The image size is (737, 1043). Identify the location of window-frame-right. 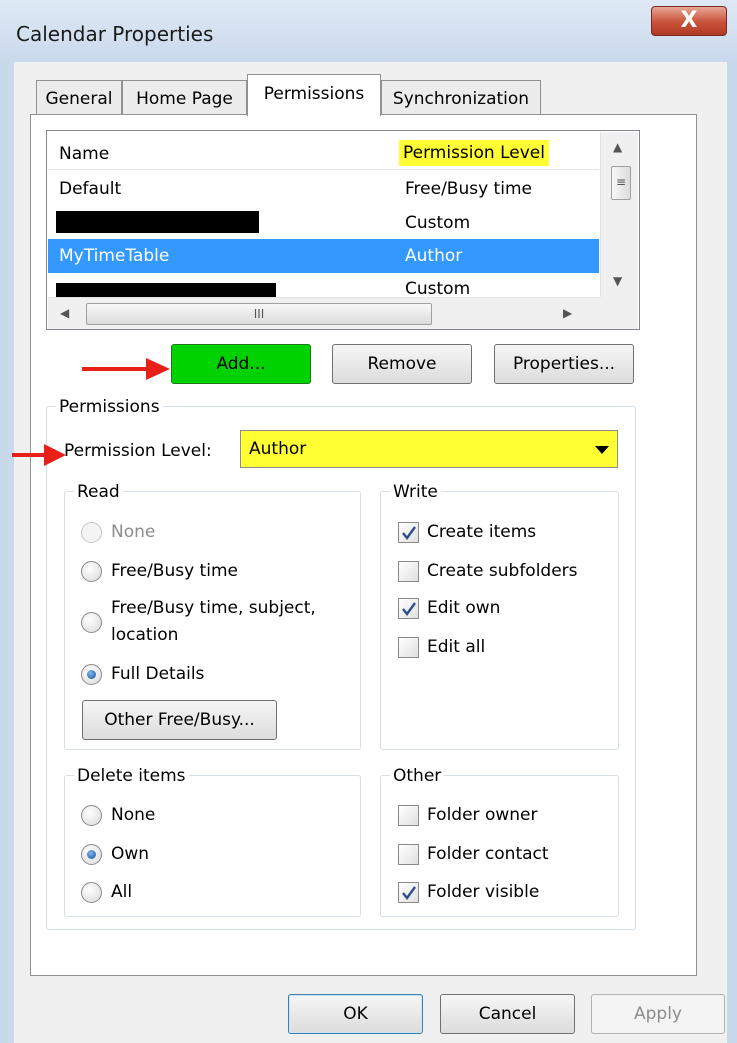
(732, 552).